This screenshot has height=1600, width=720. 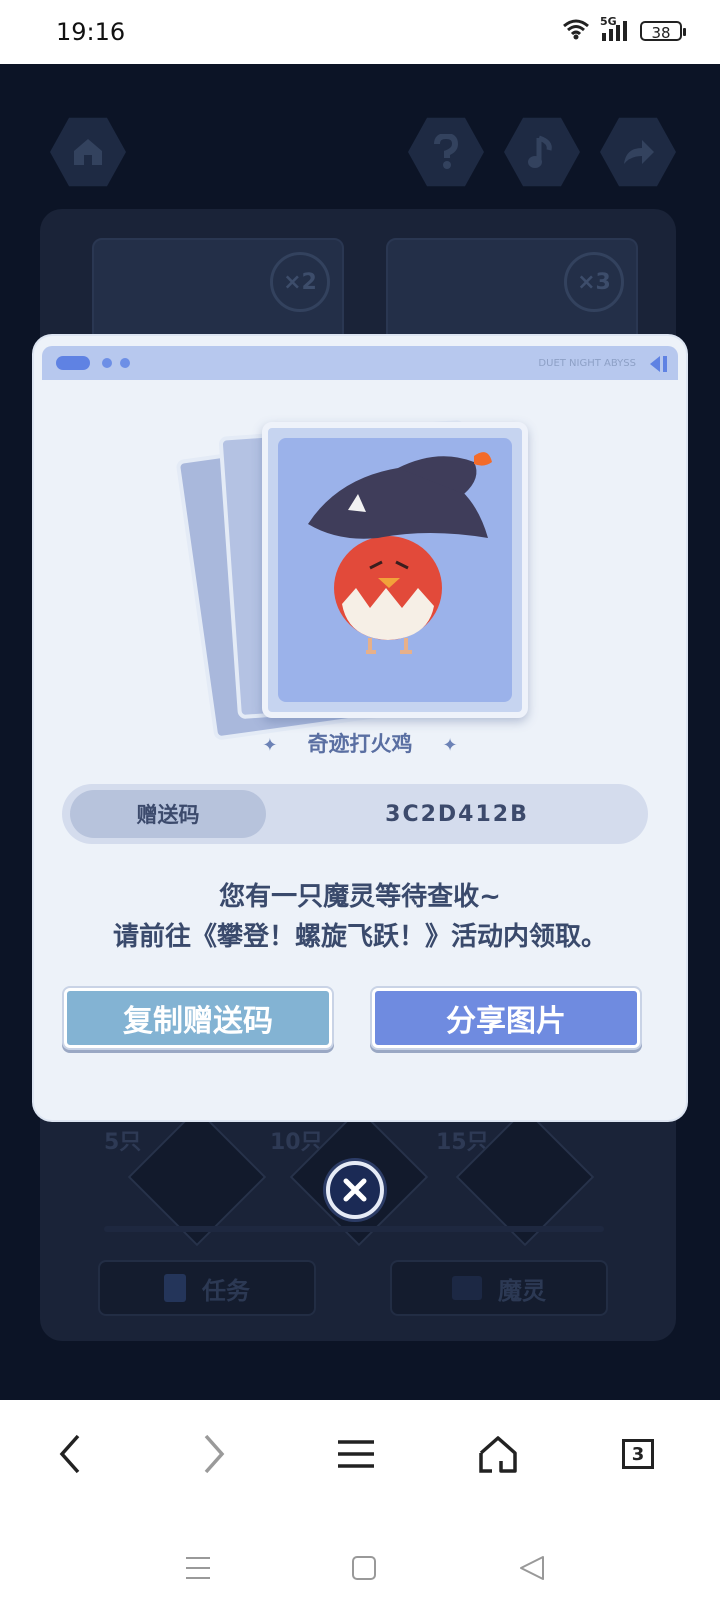 What do you see at coordinates (594, 282) in the screenshot?
I see `bg-card-count: ×3` at bounding box center [594, 282].